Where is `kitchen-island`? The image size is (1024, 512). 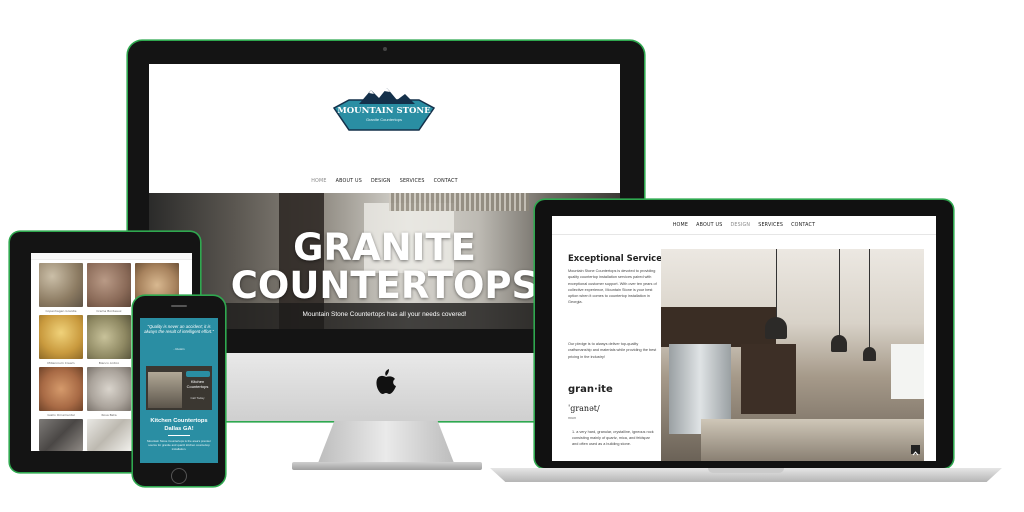 kitchen-island is located at coordinates (812, 440).